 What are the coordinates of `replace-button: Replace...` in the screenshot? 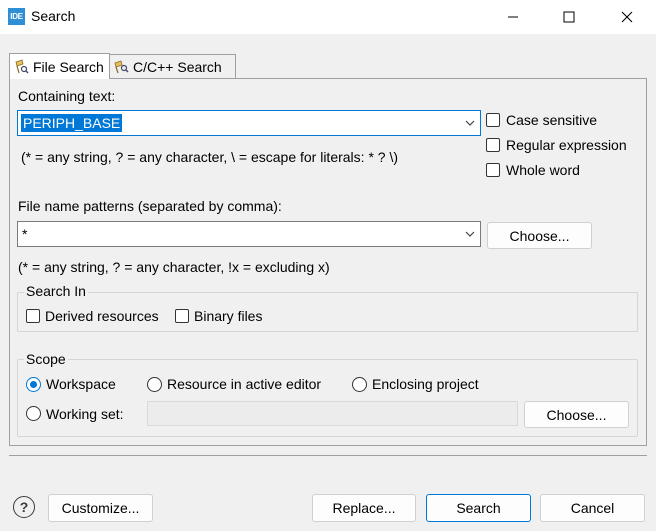 It's located at (364, 508).